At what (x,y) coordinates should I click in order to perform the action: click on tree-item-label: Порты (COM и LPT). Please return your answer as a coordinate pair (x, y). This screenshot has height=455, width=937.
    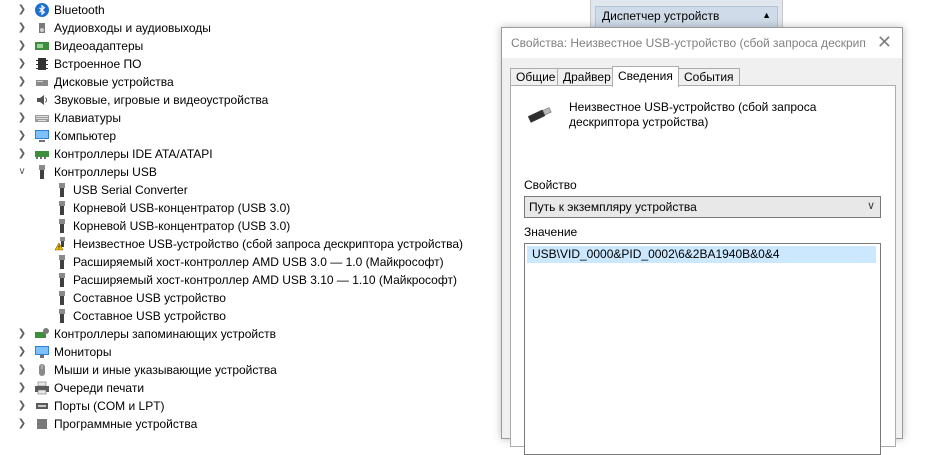
    Looking at the image, I should click on (109, 406).